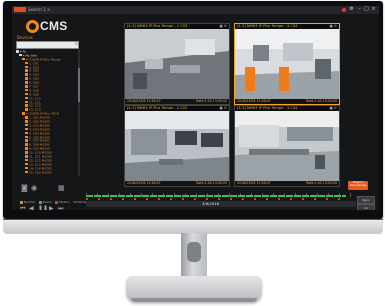 This screenshot has height=306, width=385. Describe the element at coordinates (35, 98) in the screenshot. I see `tree-item-label: 10. C10` at that location.